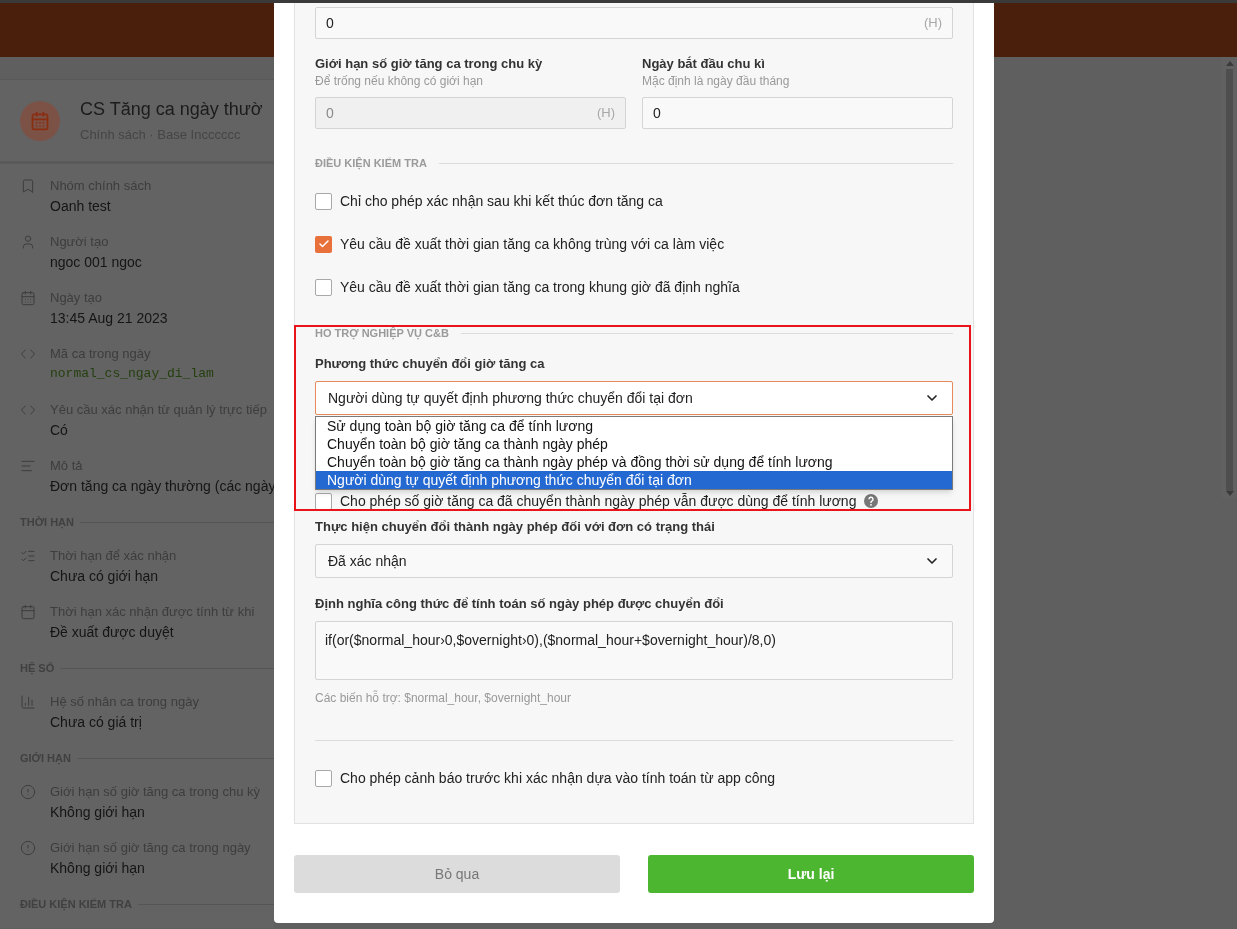  Describe the element at coordinates (871, 501) in the screenshot. I see `help-icon` at that location.